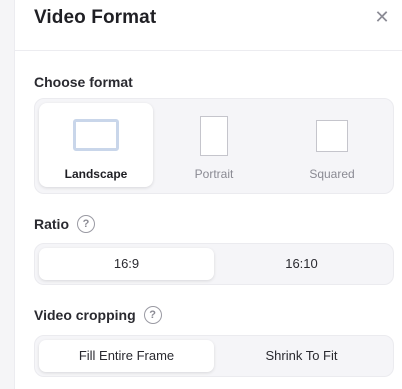  I want to click on choose-format-text: Choose format, so click(83, 82).